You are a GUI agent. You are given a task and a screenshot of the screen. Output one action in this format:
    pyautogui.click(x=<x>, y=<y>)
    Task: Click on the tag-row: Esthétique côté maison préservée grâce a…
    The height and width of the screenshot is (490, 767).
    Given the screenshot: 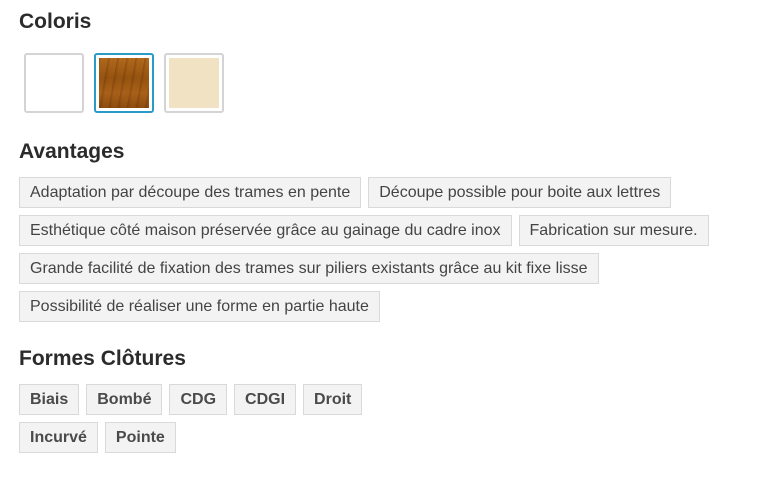 What is the action you would take?
    pyautogui.click(x=389, y=230)
    